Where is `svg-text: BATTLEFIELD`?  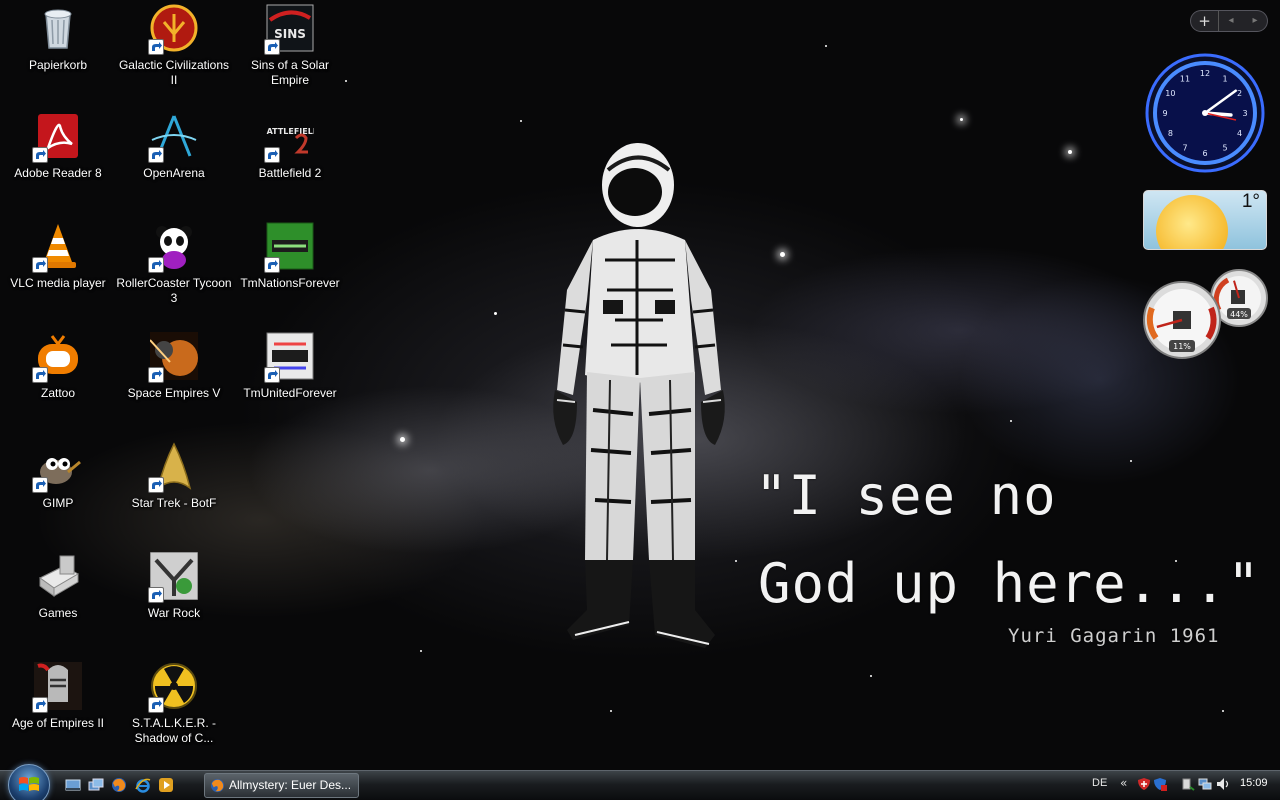
svg-text: BATTLEFIELD is located at coordinates (290, 131).